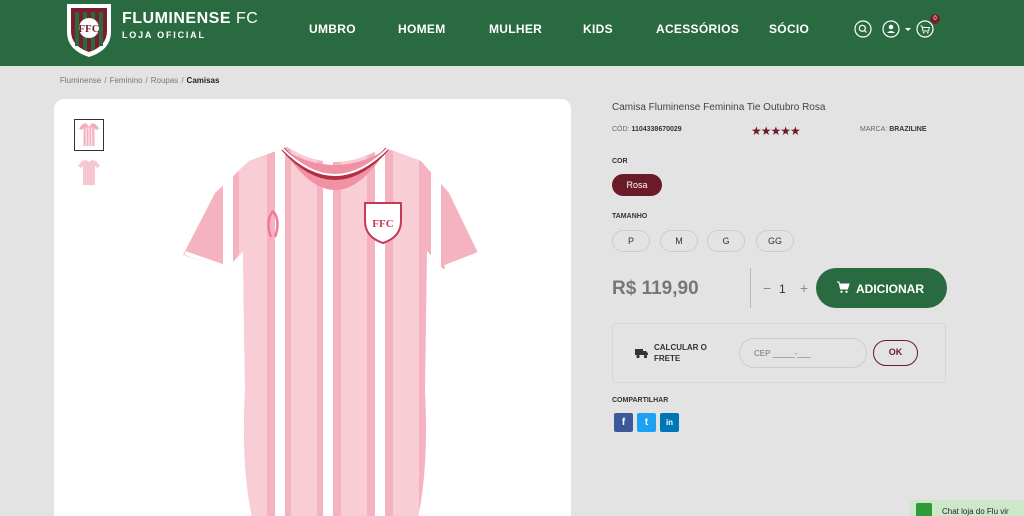 The image size is (1024, 516). I want to click on nav-acessorios: ACESSÓRIOS, so click(697, 29).